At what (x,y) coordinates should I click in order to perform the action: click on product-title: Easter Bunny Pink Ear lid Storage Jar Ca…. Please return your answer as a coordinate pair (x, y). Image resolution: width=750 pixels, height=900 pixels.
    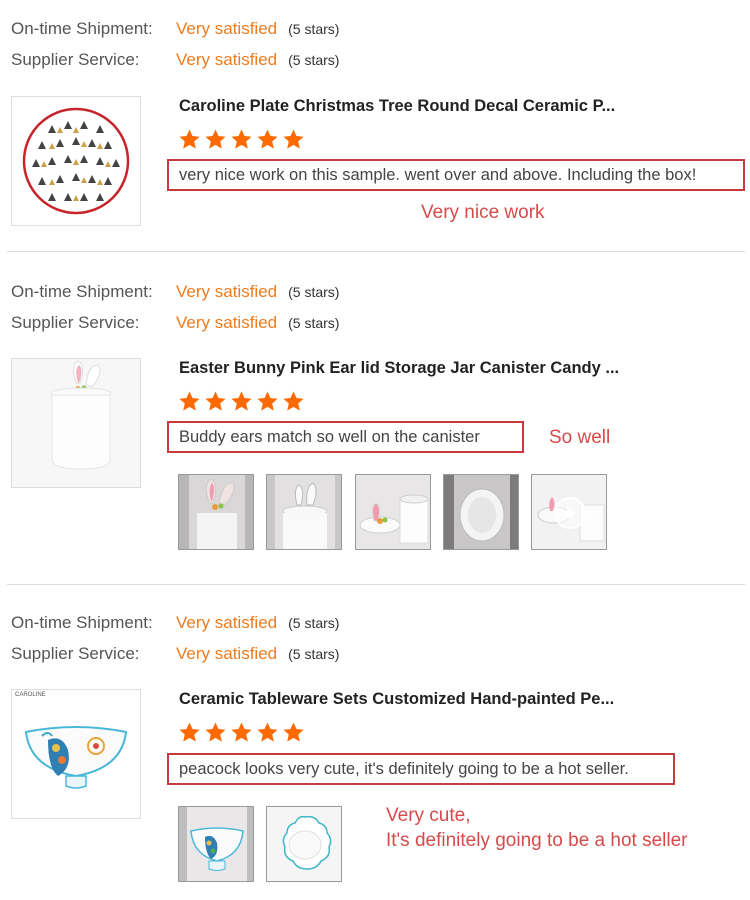
    Looking at the image, I should click on (399, 368).